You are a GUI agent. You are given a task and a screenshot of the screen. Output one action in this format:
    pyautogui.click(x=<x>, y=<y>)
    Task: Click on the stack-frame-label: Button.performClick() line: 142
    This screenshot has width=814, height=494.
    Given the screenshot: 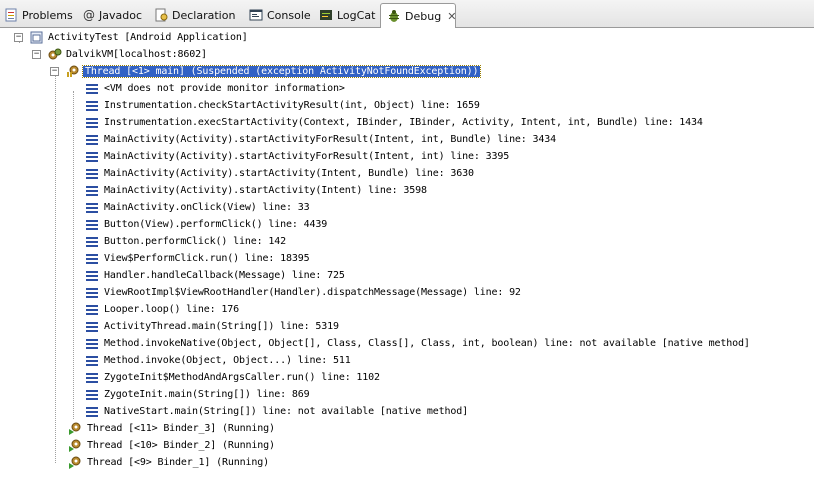 What is the action you would take?
    pyautogui.click(x=195, y=241)
    